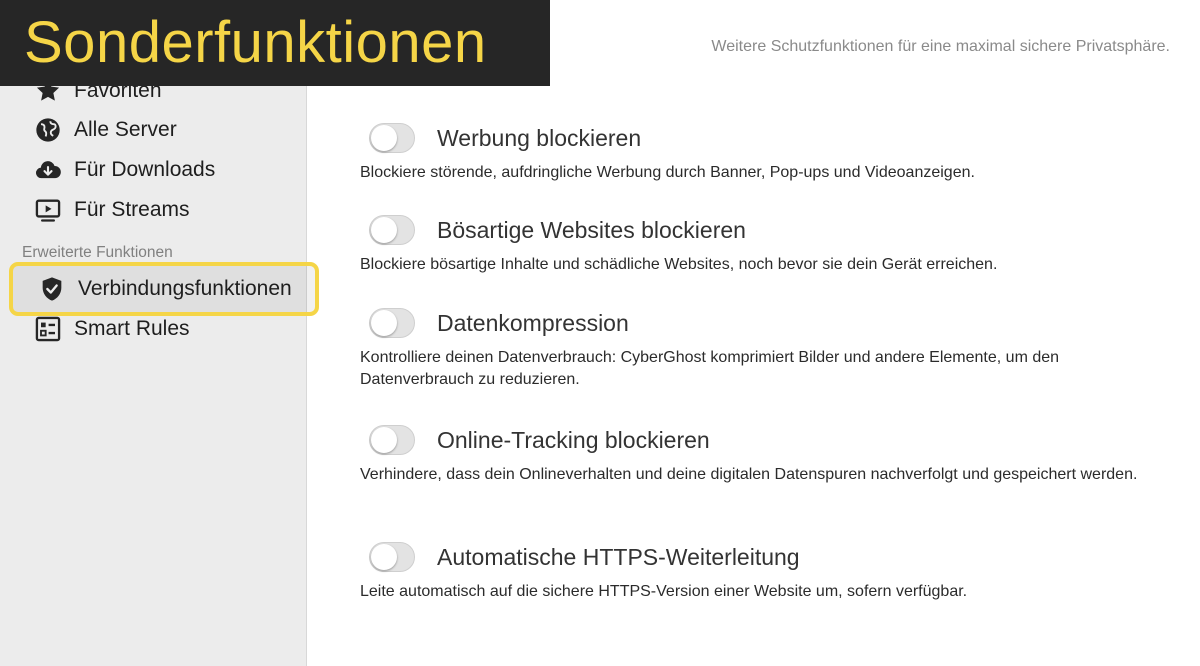 This screenshot has height=666, width=1200. What do you see at coordinates (97, 252) in the screenshot?
I see `section-label-advanced: Erweiterte Funktionen` at bounding box center [97, 252].